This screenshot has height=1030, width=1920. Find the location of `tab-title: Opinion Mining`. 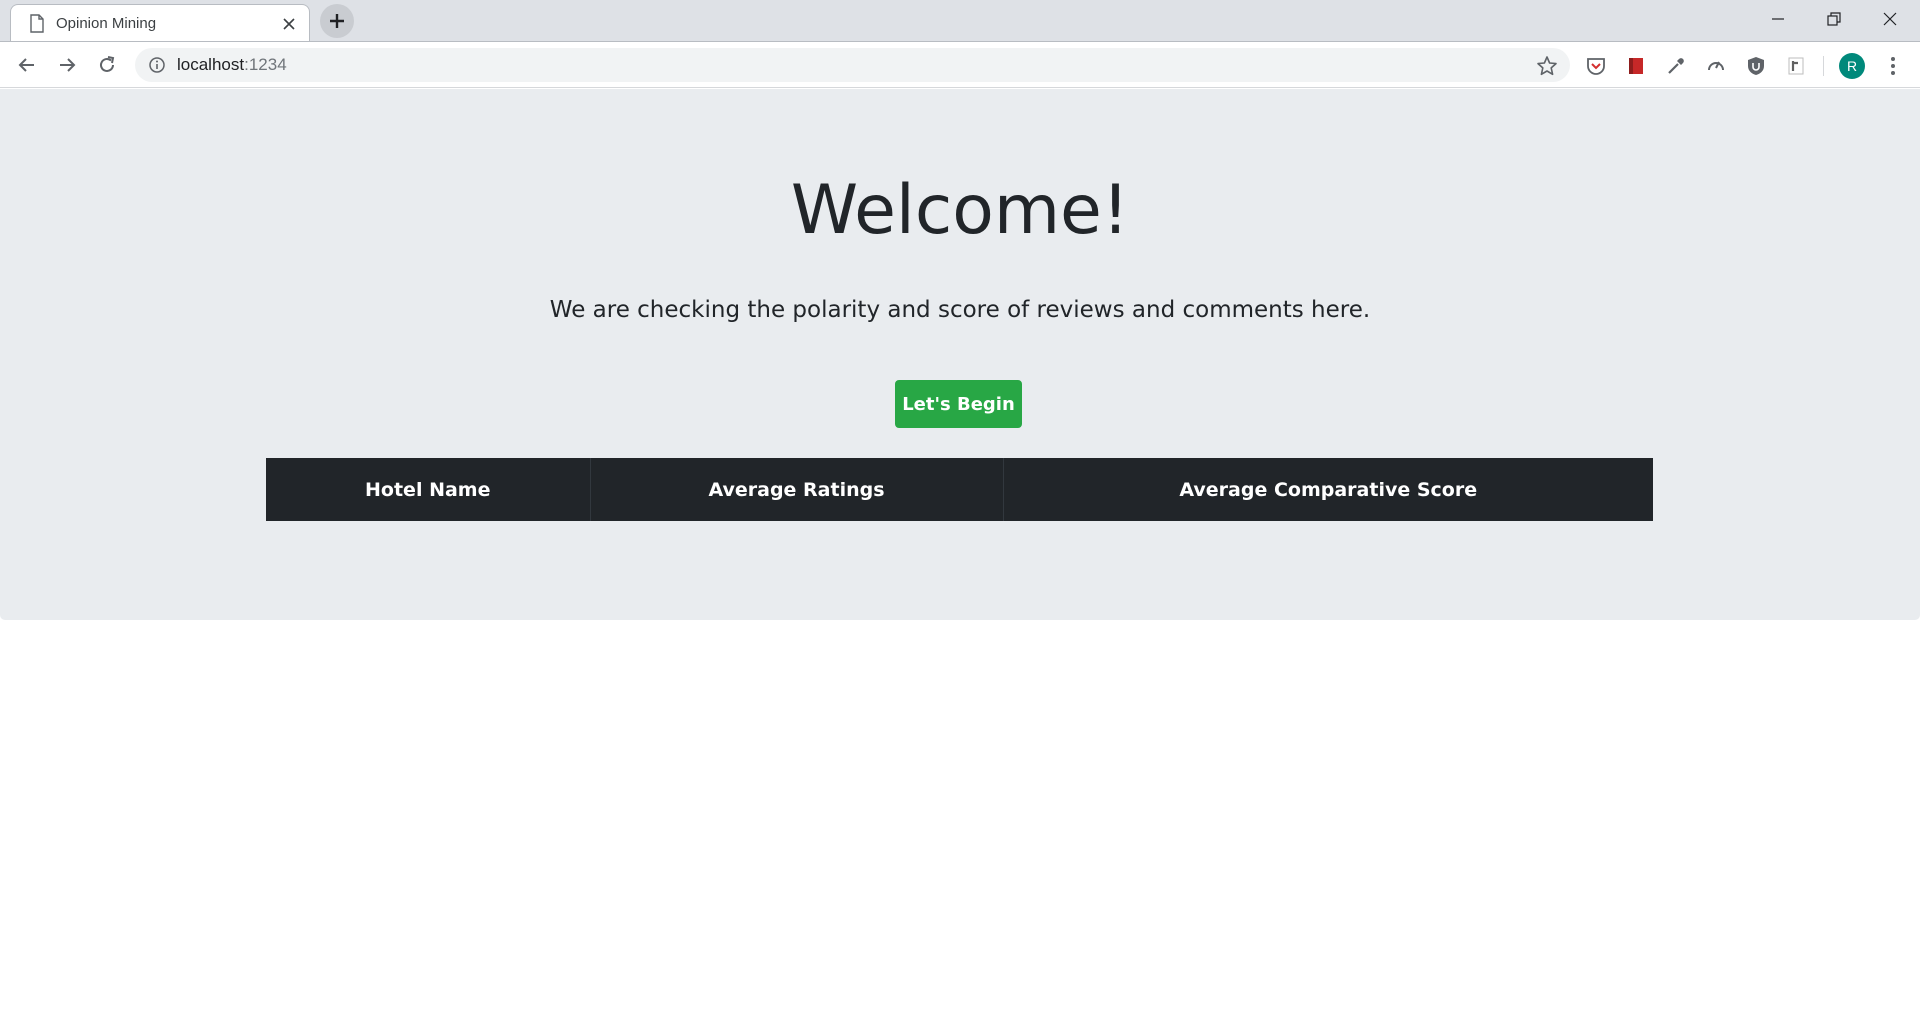

tab-title: Opinion Mining is located at coordinates (106, 23).